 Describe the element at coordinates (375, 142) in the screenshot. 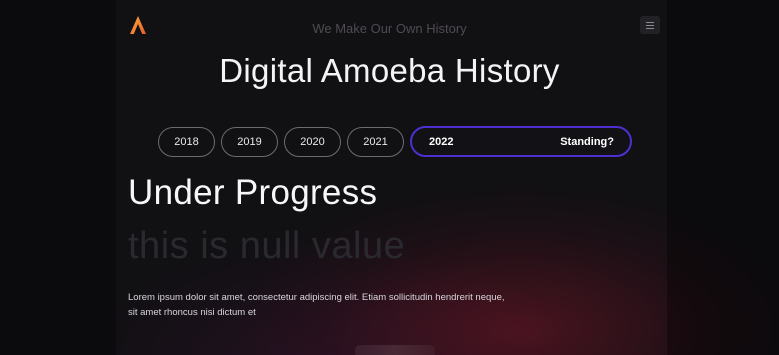

I see `year-tab-2021: 2021` at that location.